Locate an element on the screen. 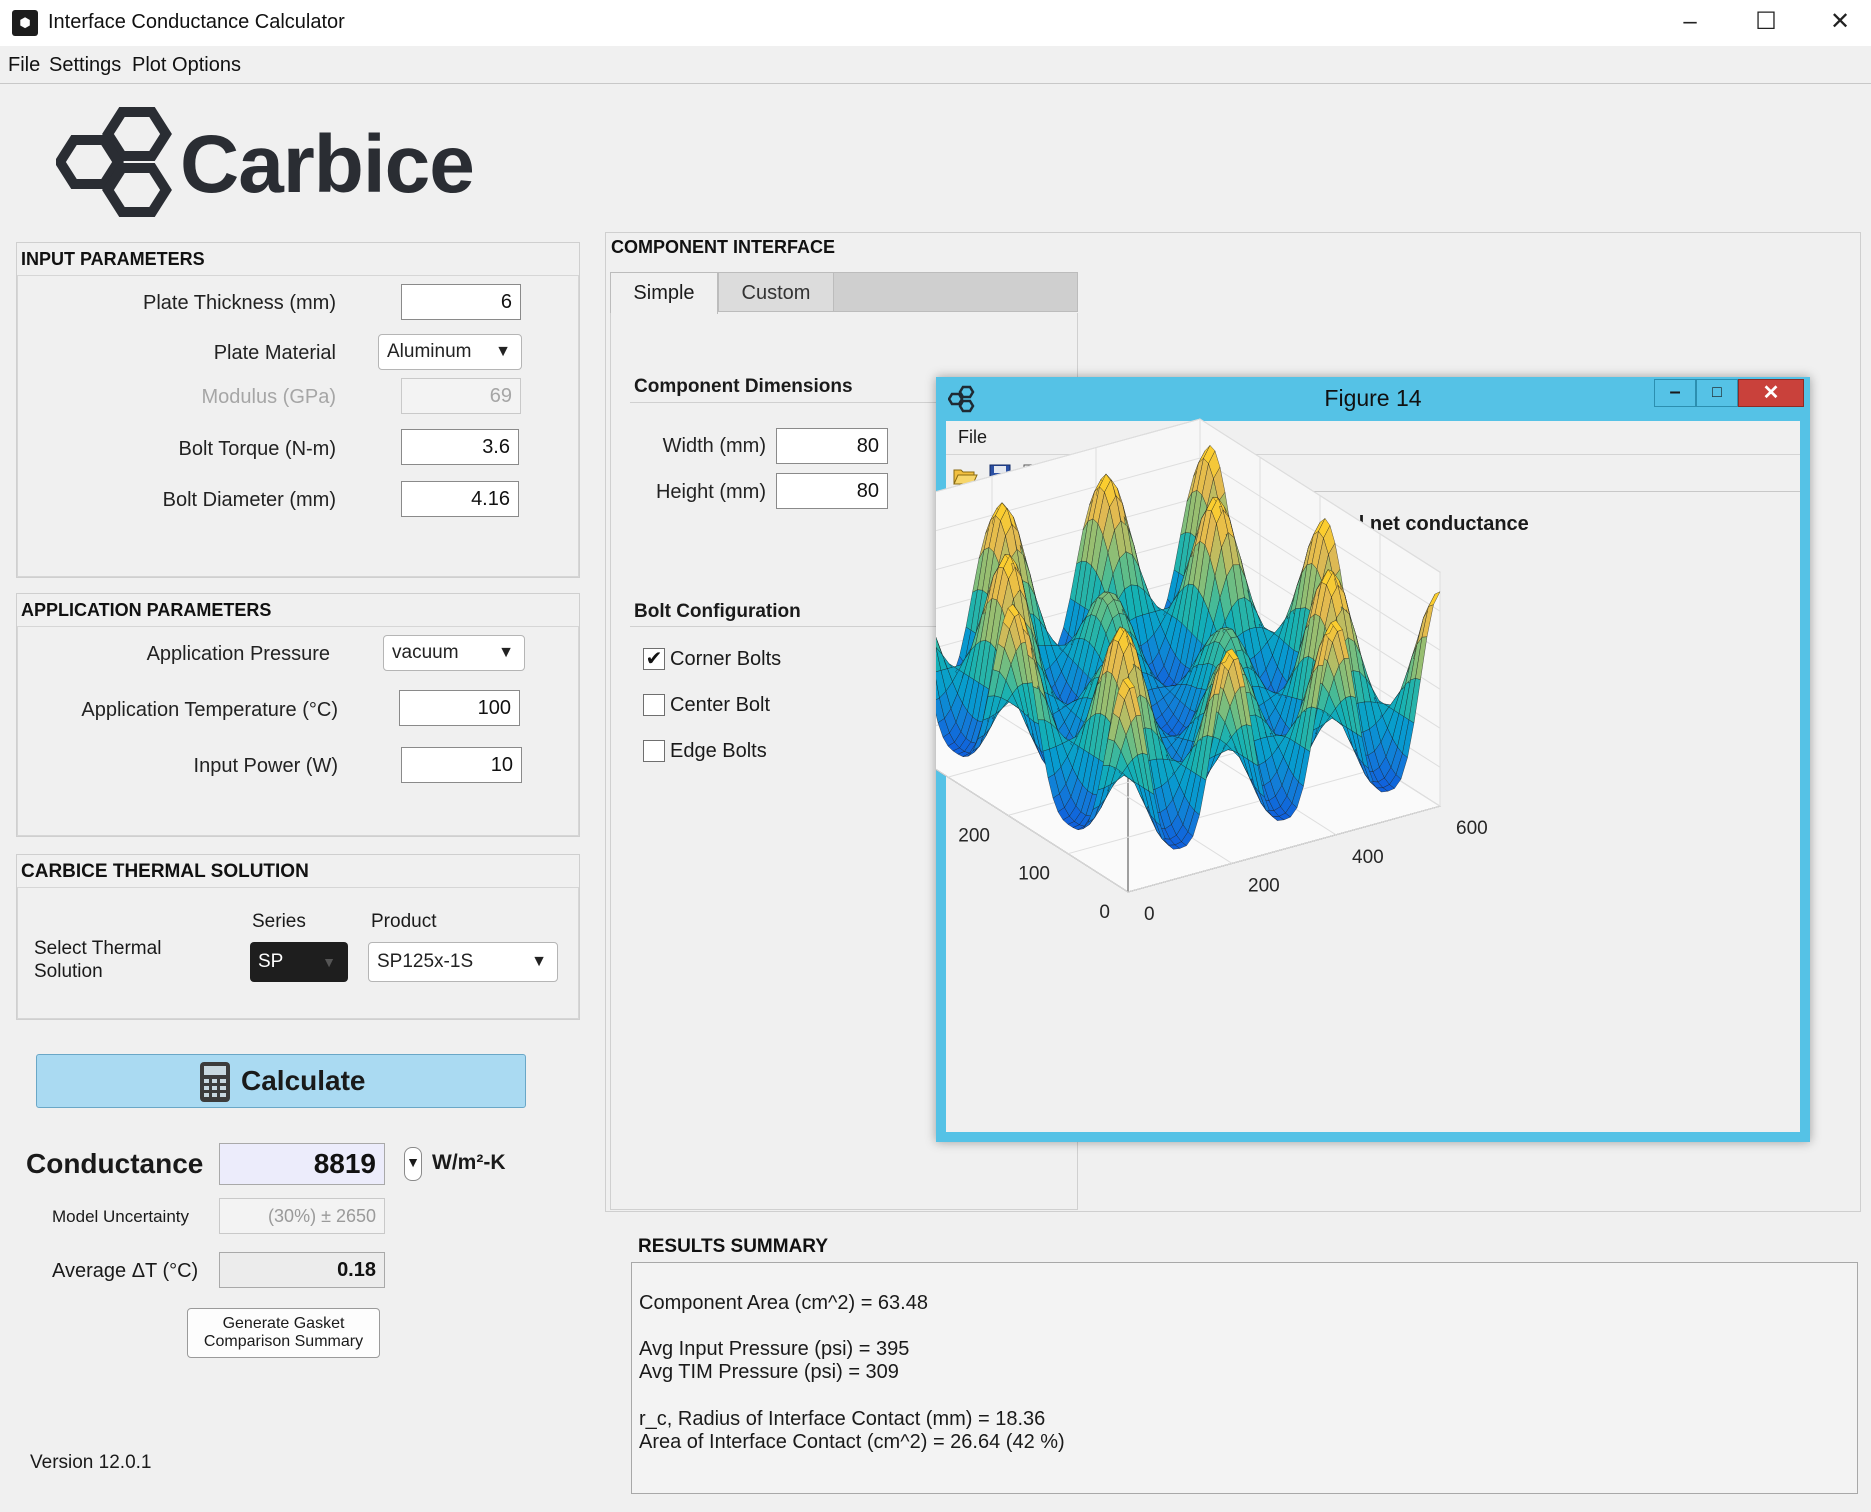 This screenshot has width=1871, height=1512. maximize-icon: ☐ is located at coordinates (1766, 22).